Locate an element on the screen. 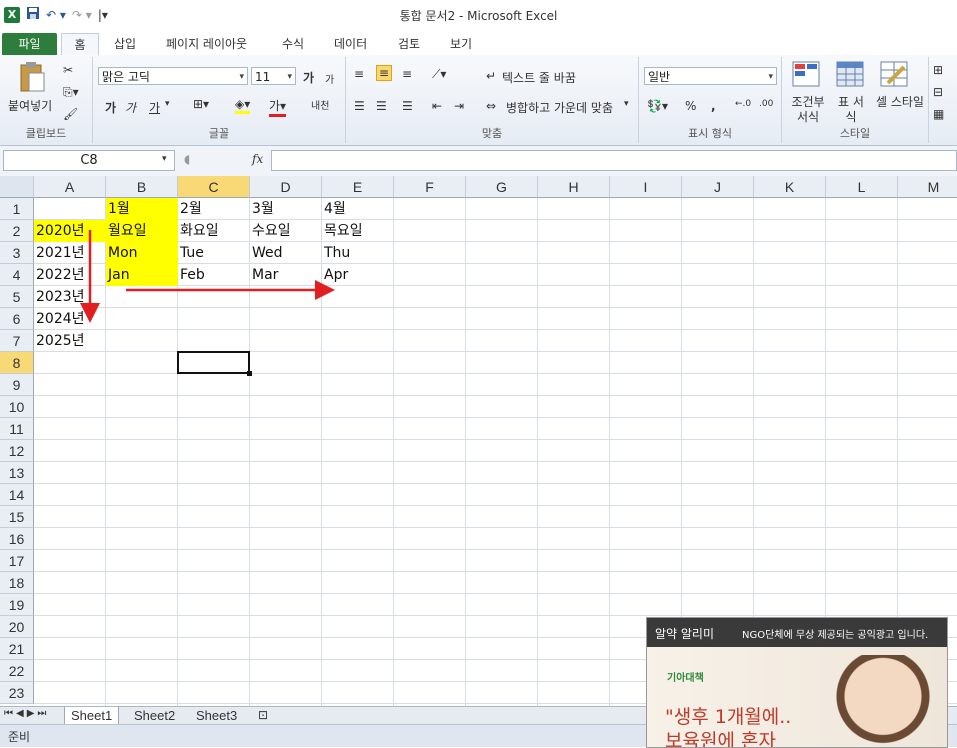  wrap-text-button: 텍스트 줄 바꿈 is located at coordinates (539, 77).